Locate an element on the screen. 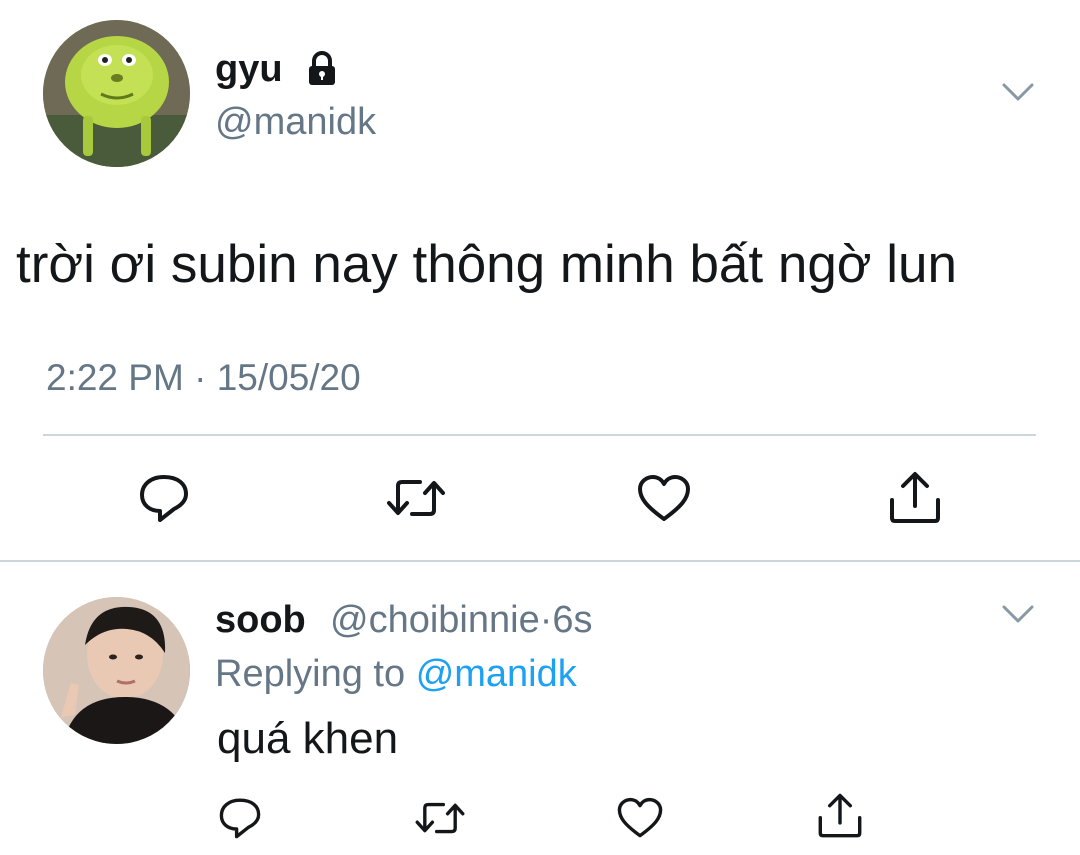 The height and width of the screenshot is (855, 1080). author-avatar is located at coordinates (116, 93).